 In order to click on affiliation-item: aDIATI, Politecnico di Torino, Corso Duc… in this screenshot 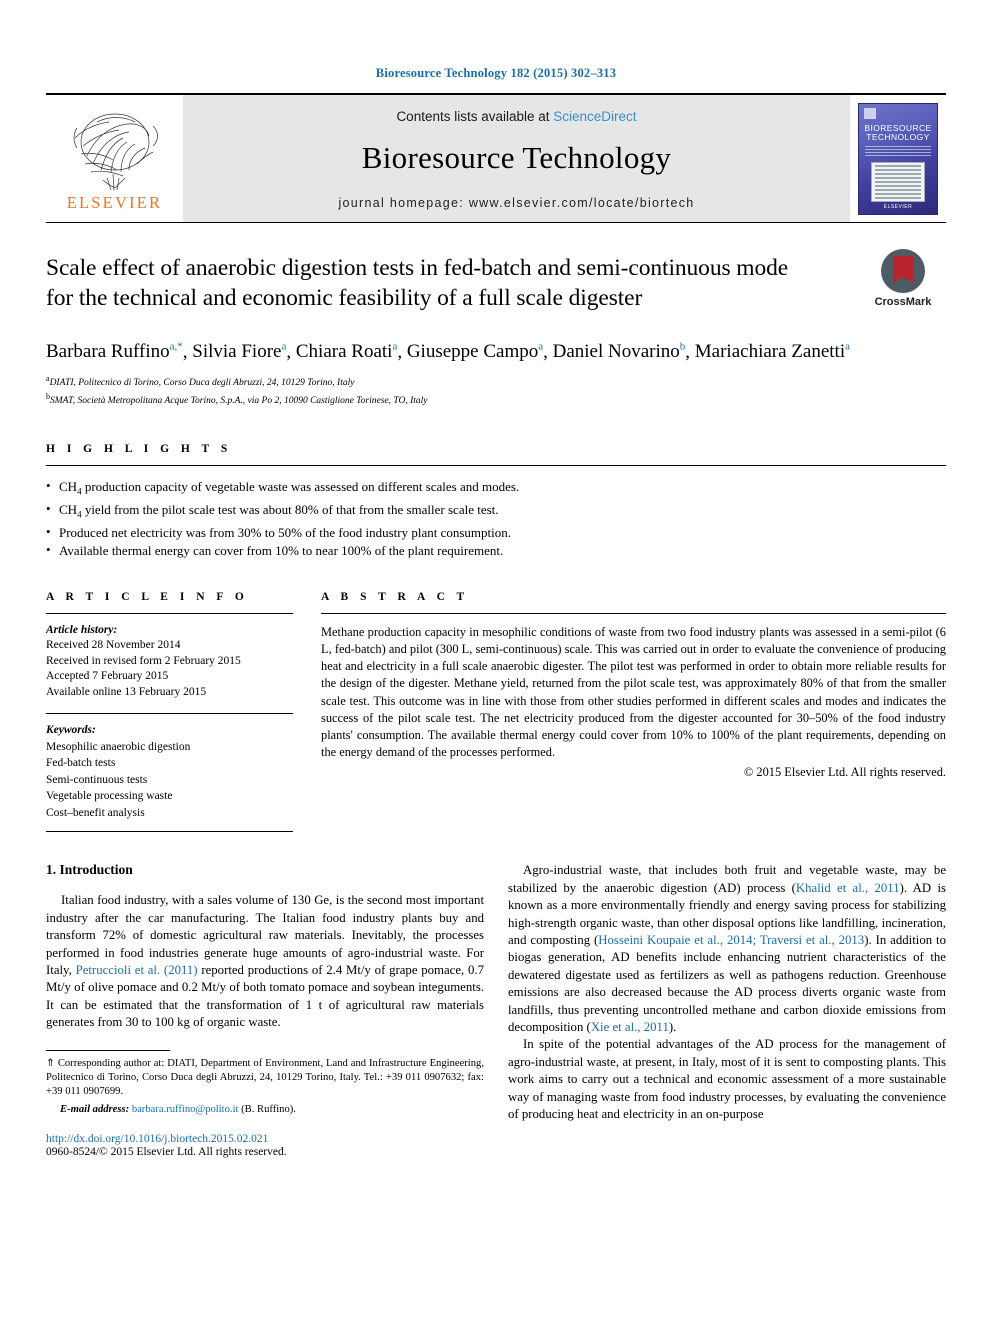, I will do `click(496, 381)`.